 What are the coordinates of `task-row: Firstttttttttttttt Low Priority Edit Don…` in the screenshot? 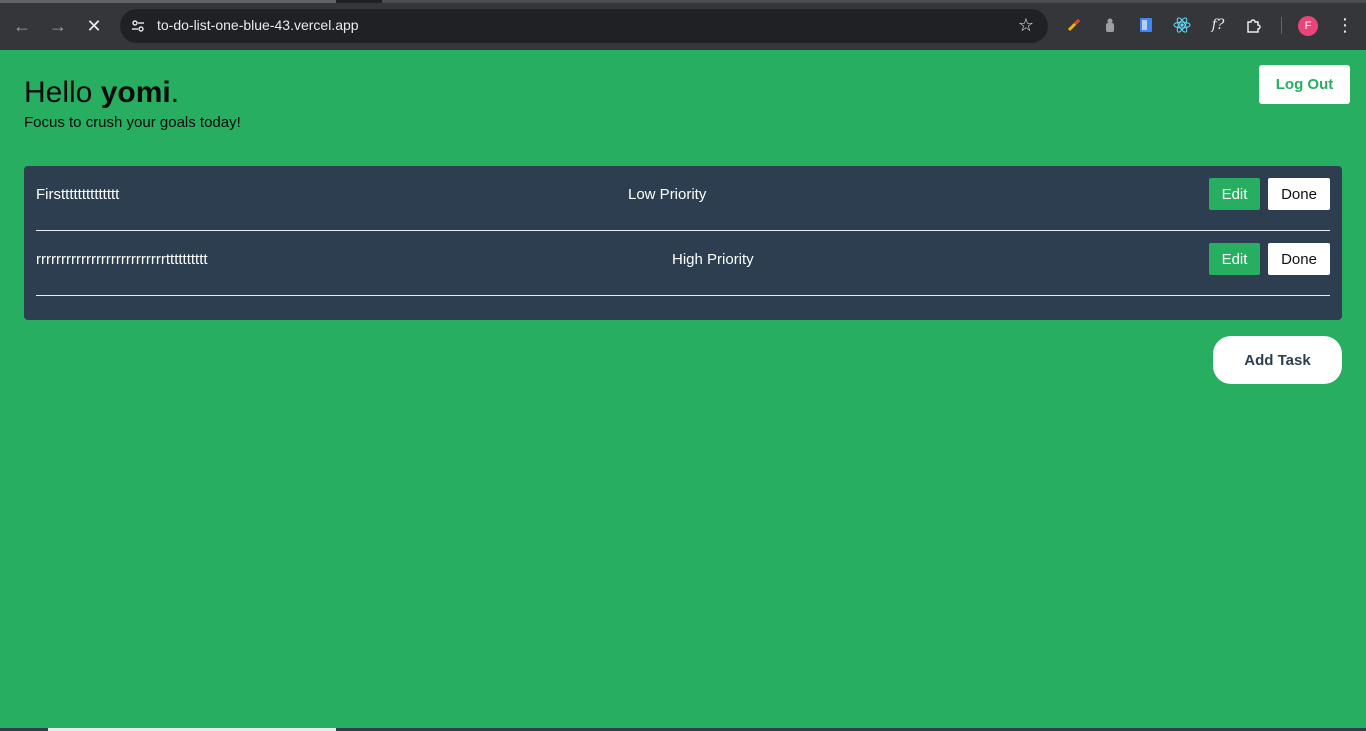 It's located at (683, 198).